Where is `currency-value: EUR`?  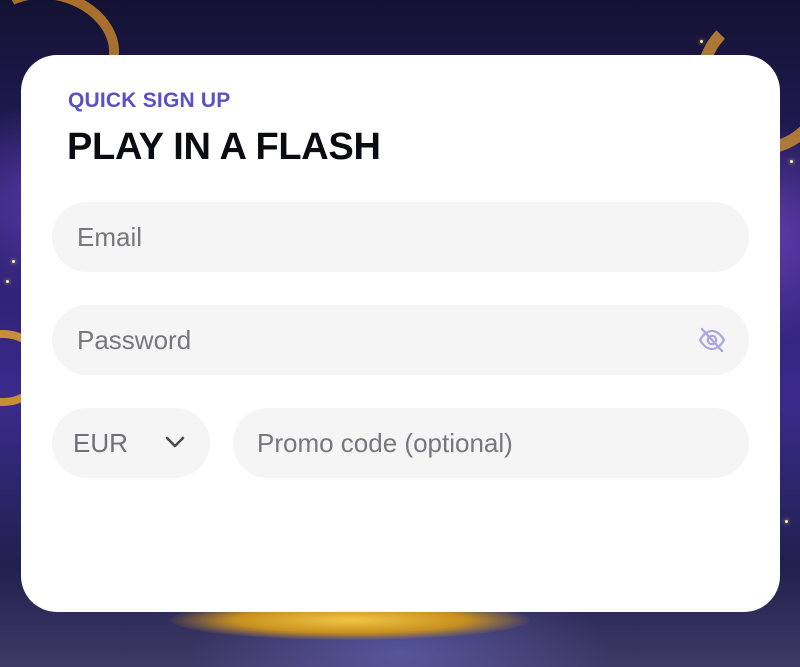
currency-value: EUR is located at coordinates (100, 442).